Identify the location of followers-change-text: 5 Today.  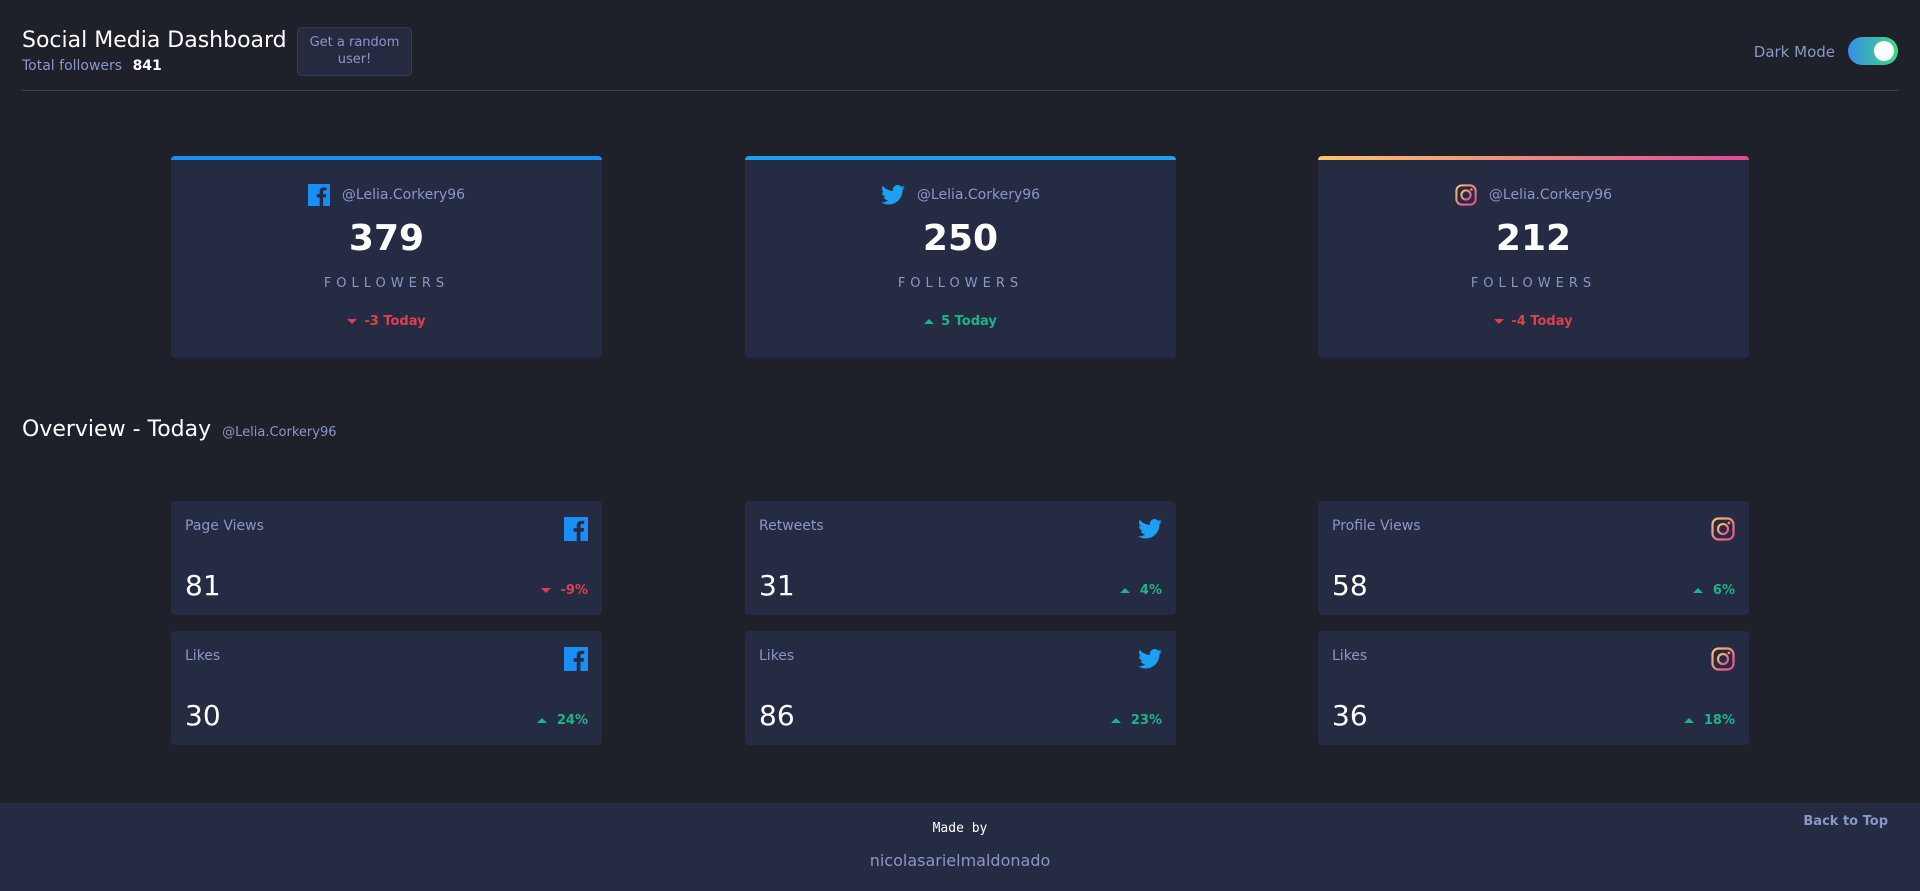
(969, 321).